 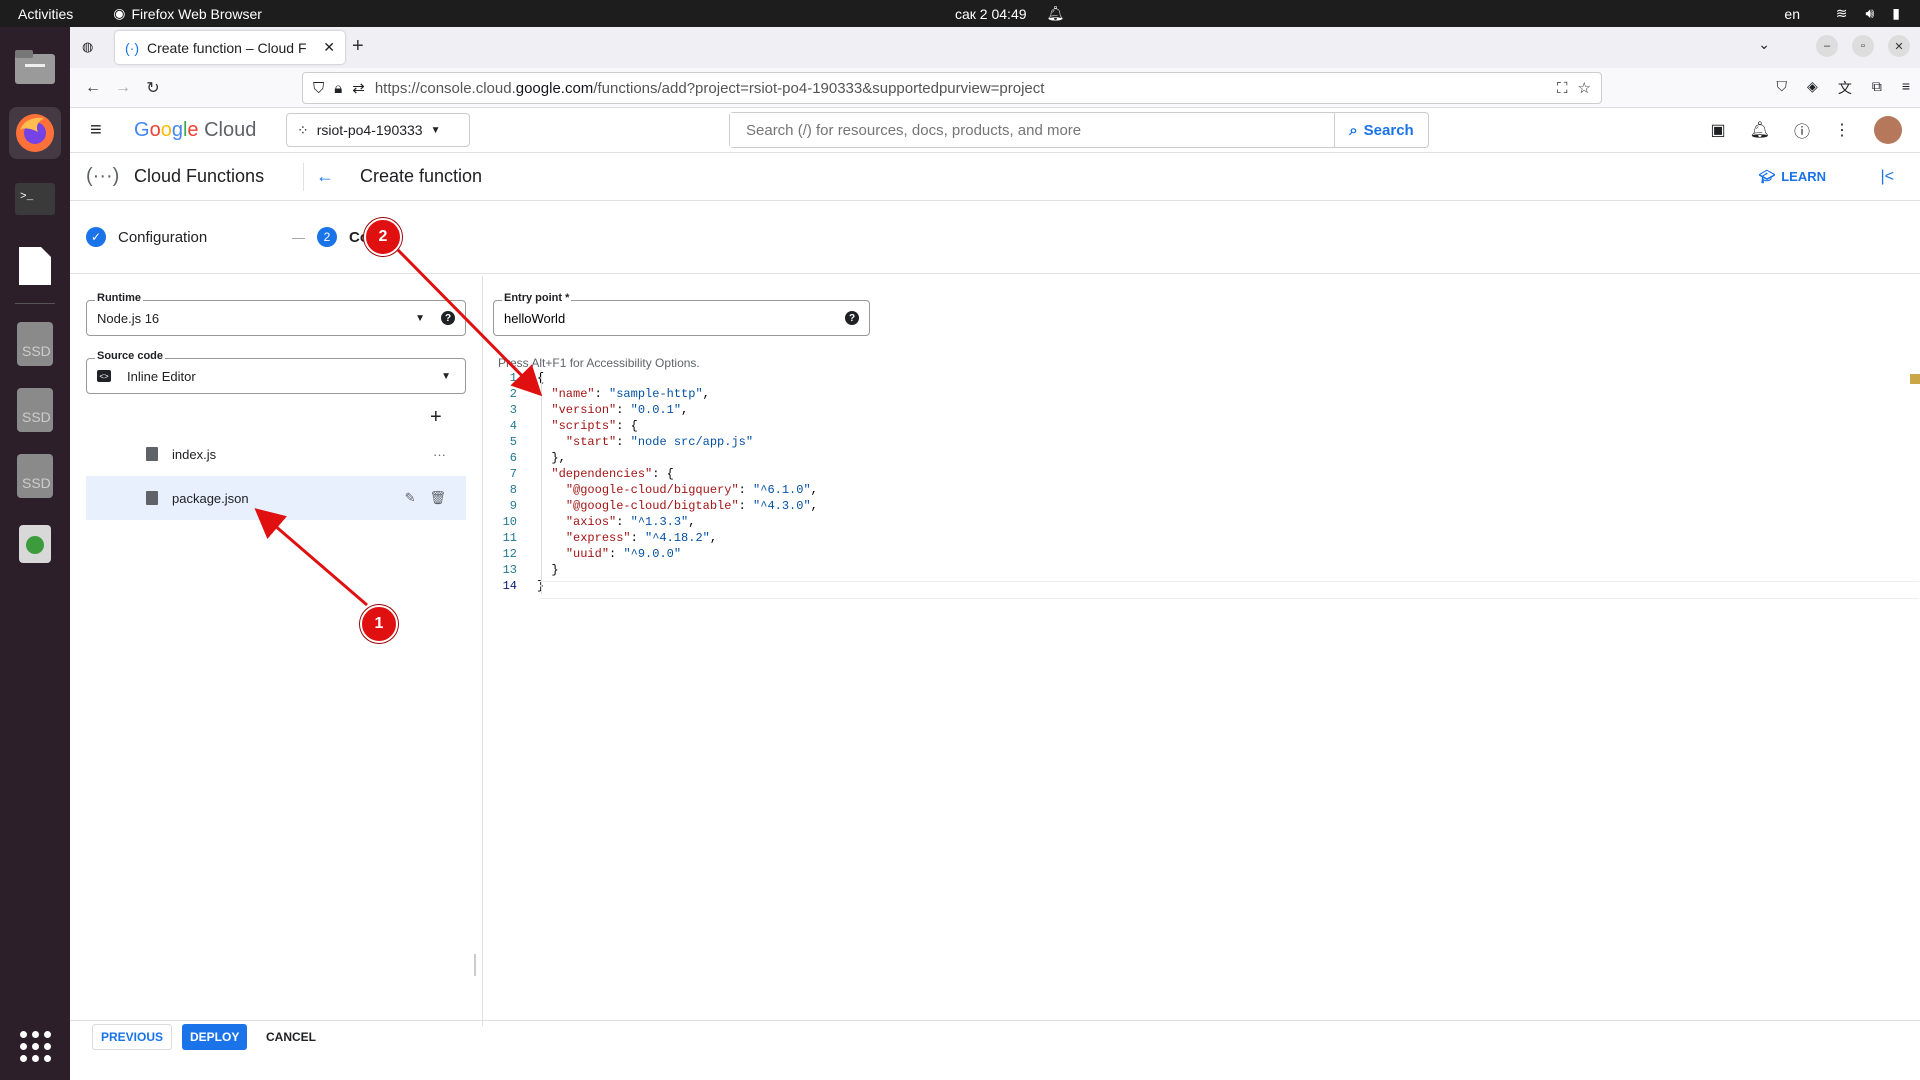 What do you see at coordinates (691, 490) in the screenshot?
I see `code-text: "@google-cloud/bigquery": "^6.1.0",` at bounding box center [691, 490].